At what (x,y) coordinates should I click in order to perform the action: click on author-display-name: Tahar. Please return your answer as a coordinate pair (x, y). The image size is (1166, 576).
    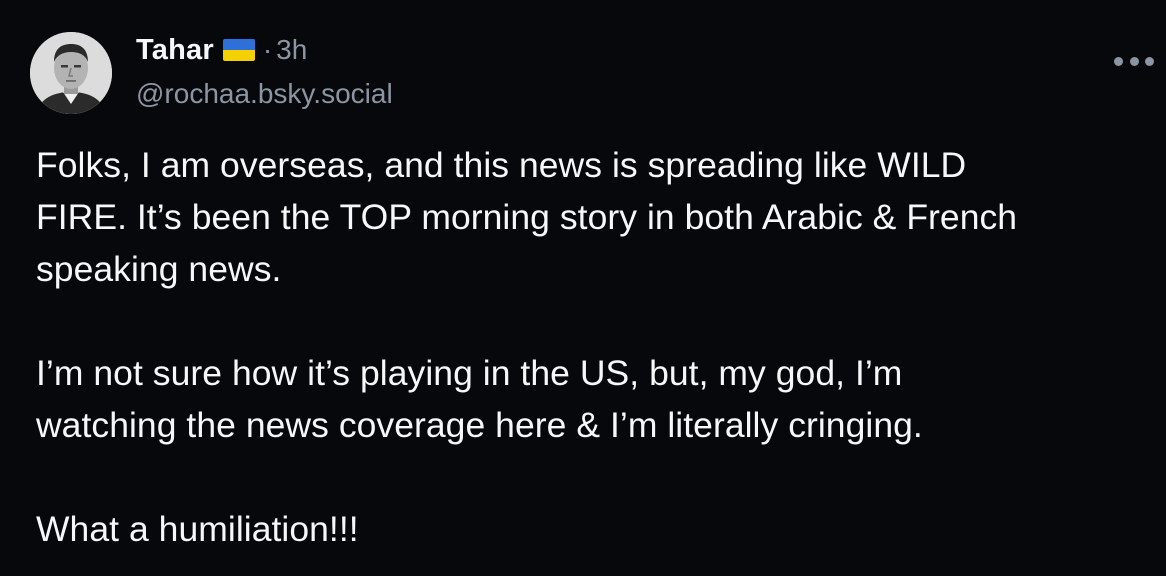
    Looking at the image, I should click on (175, 50).